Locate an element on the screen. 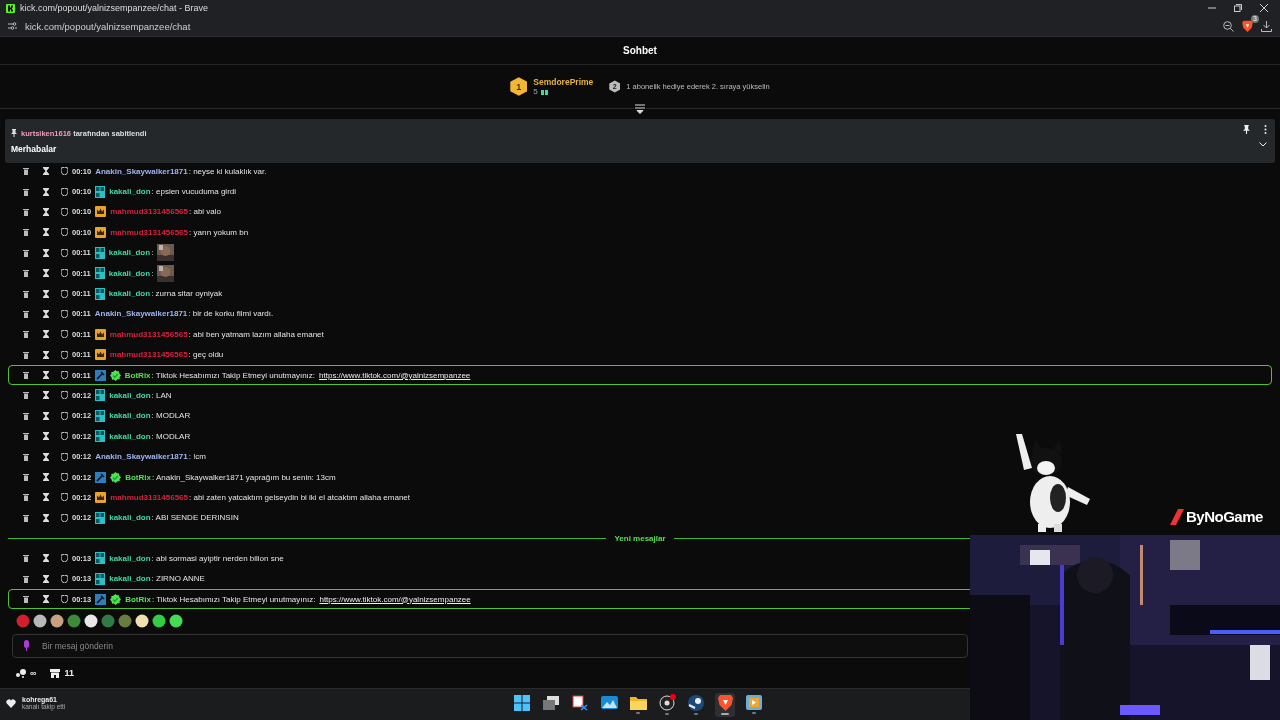 The image size is (1280, 720). download-icon is located at coordinates (1266, 26).